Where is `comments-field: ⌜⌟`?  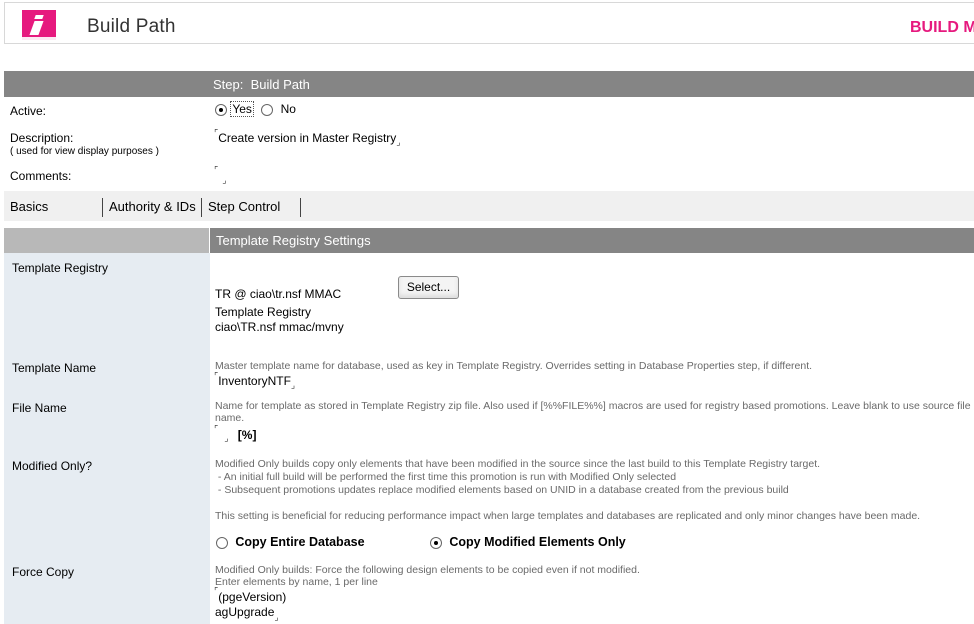
comments-field: ⌜⌟ is located at coordinates (220, 175).